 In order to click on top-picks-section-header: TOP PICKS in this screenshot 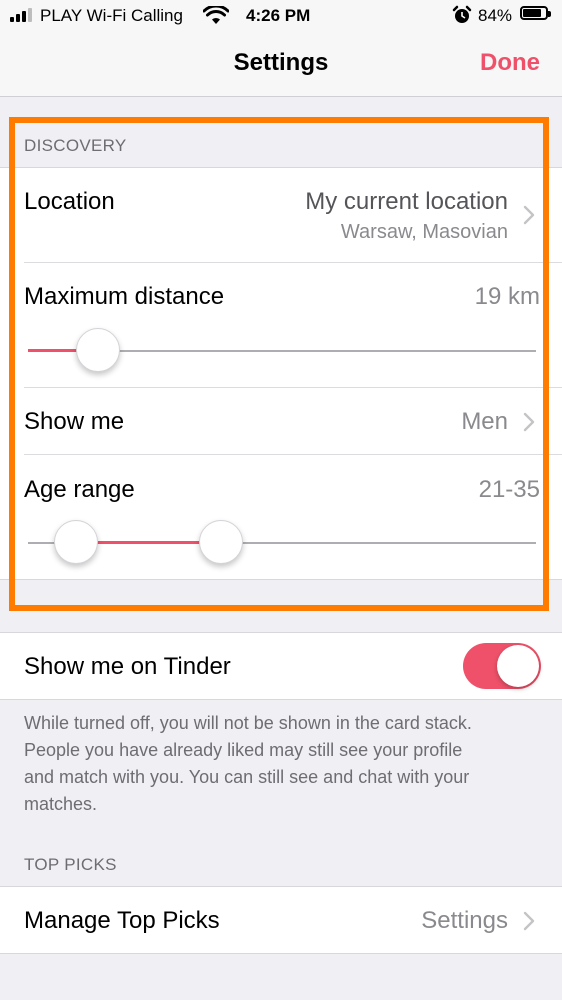, I will do `click(70, 864)`.